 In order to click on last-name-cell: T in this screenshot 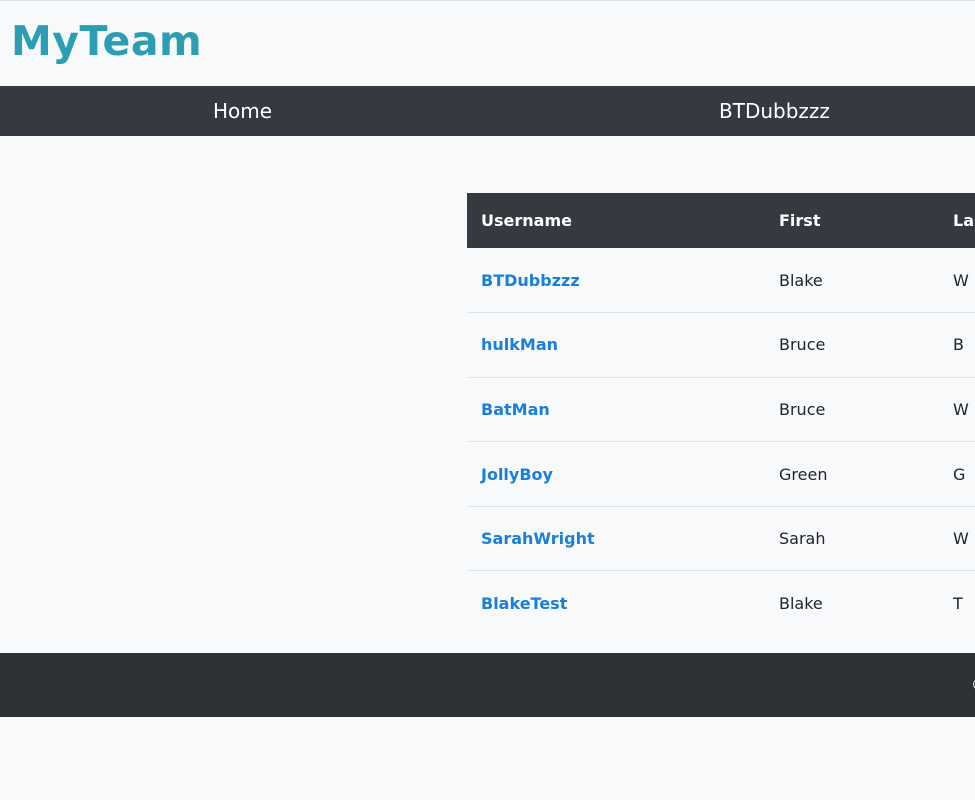, I will do `click(958, 604)`.